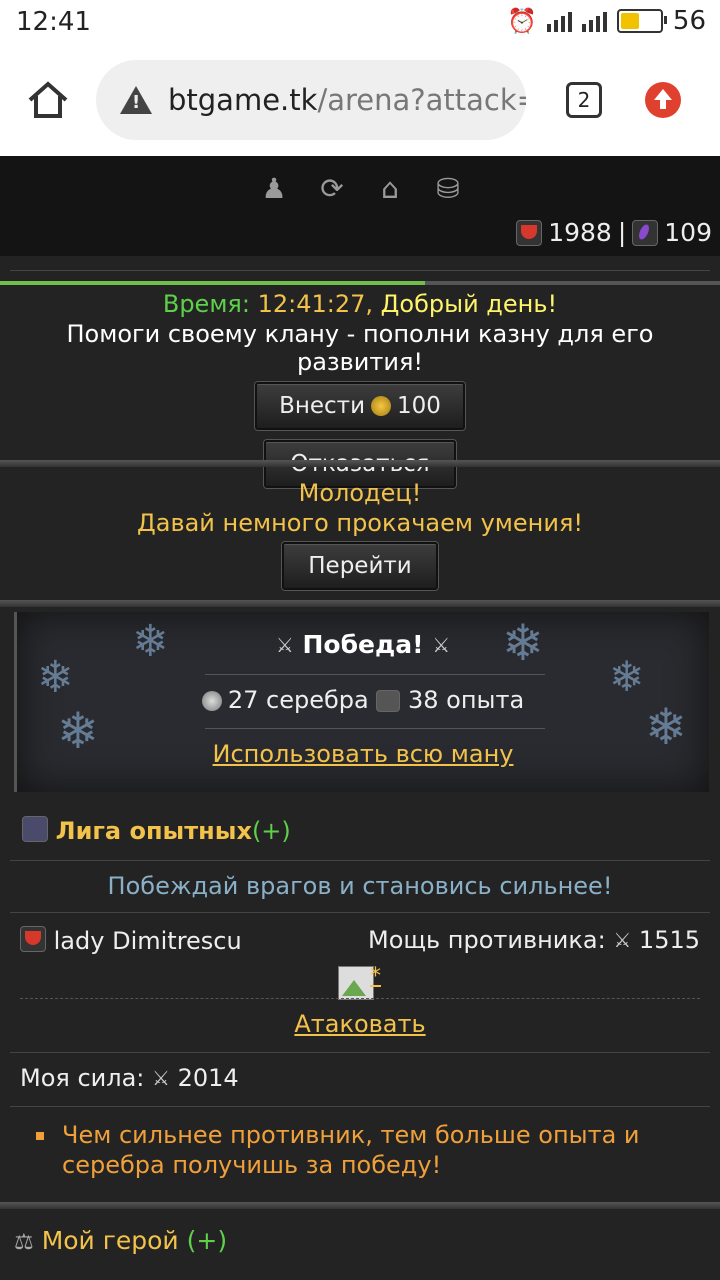  I want to click on time-value: 12:41:27,, so click(315, 304).